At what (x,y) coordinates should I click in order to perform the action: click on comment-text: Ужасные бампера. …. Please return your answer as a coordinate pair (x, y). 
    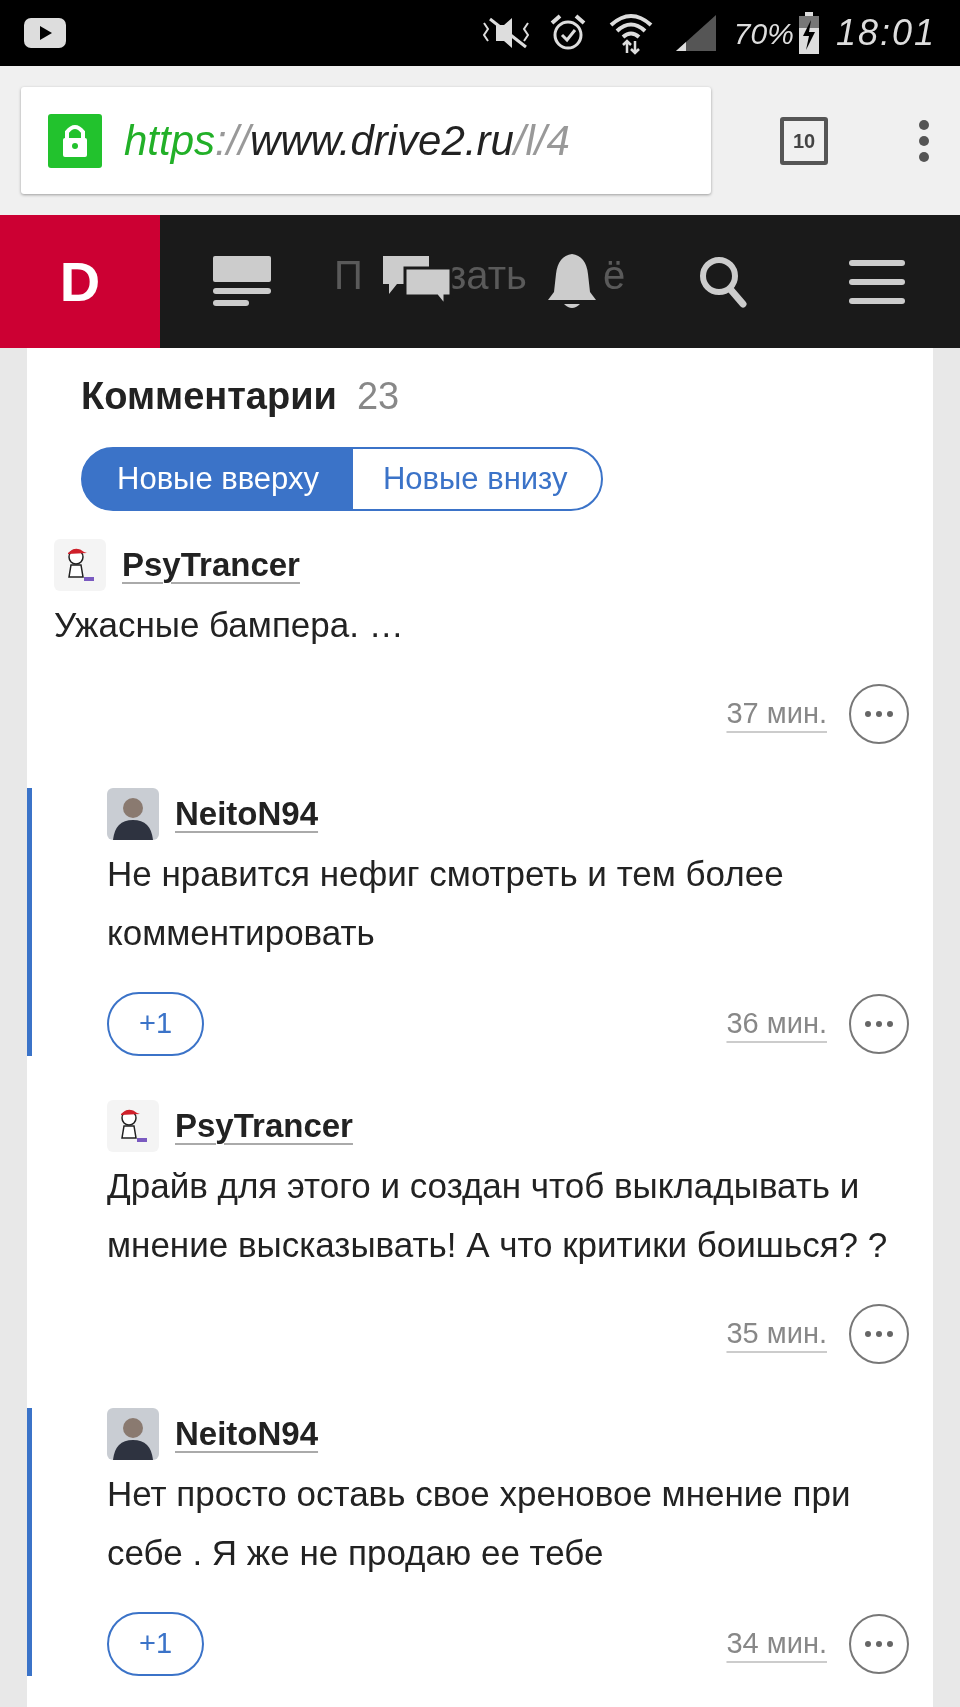
    Looking at the image, I should click on (229, 625).